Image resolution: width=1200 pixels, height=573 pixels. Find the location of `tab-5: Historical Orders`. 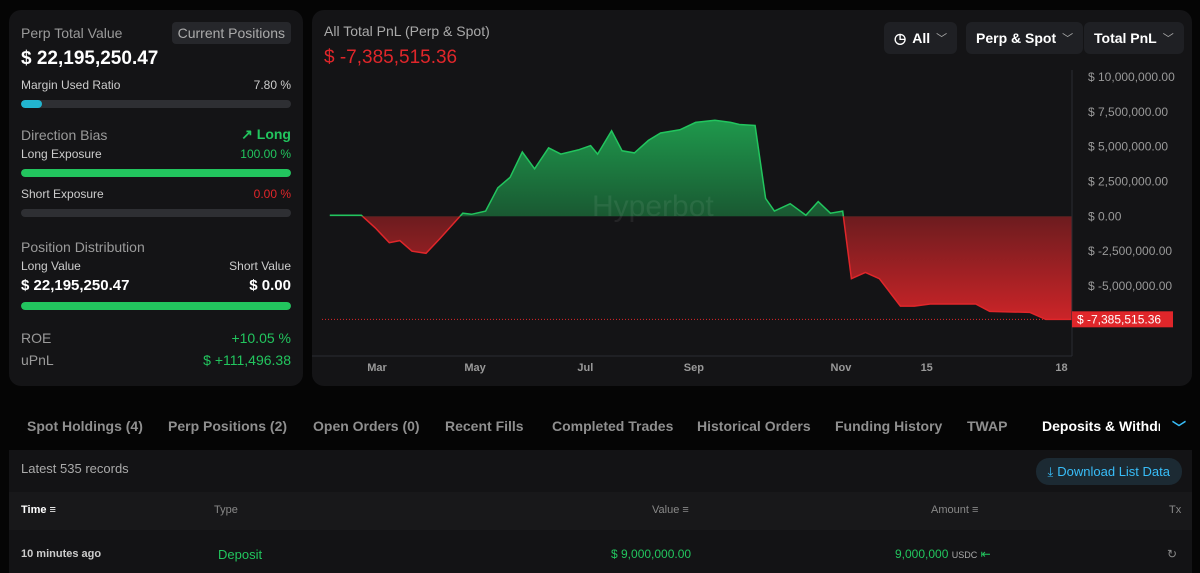

tab-5: Historical Orders is located at coordinates (754, 426).